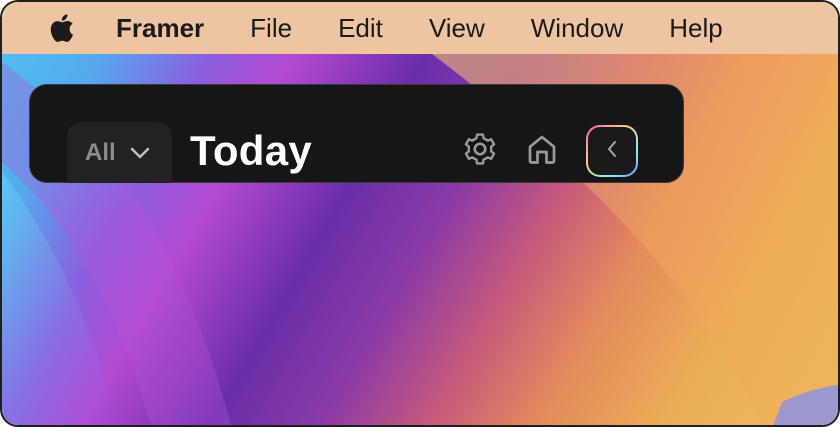 Image resolution: width=840 pixels, height=427 pixels. What do you see at coordinates (119, 152) in the screenshot?
I see `filter-dropdown: All` at bounding box center [119, 152].